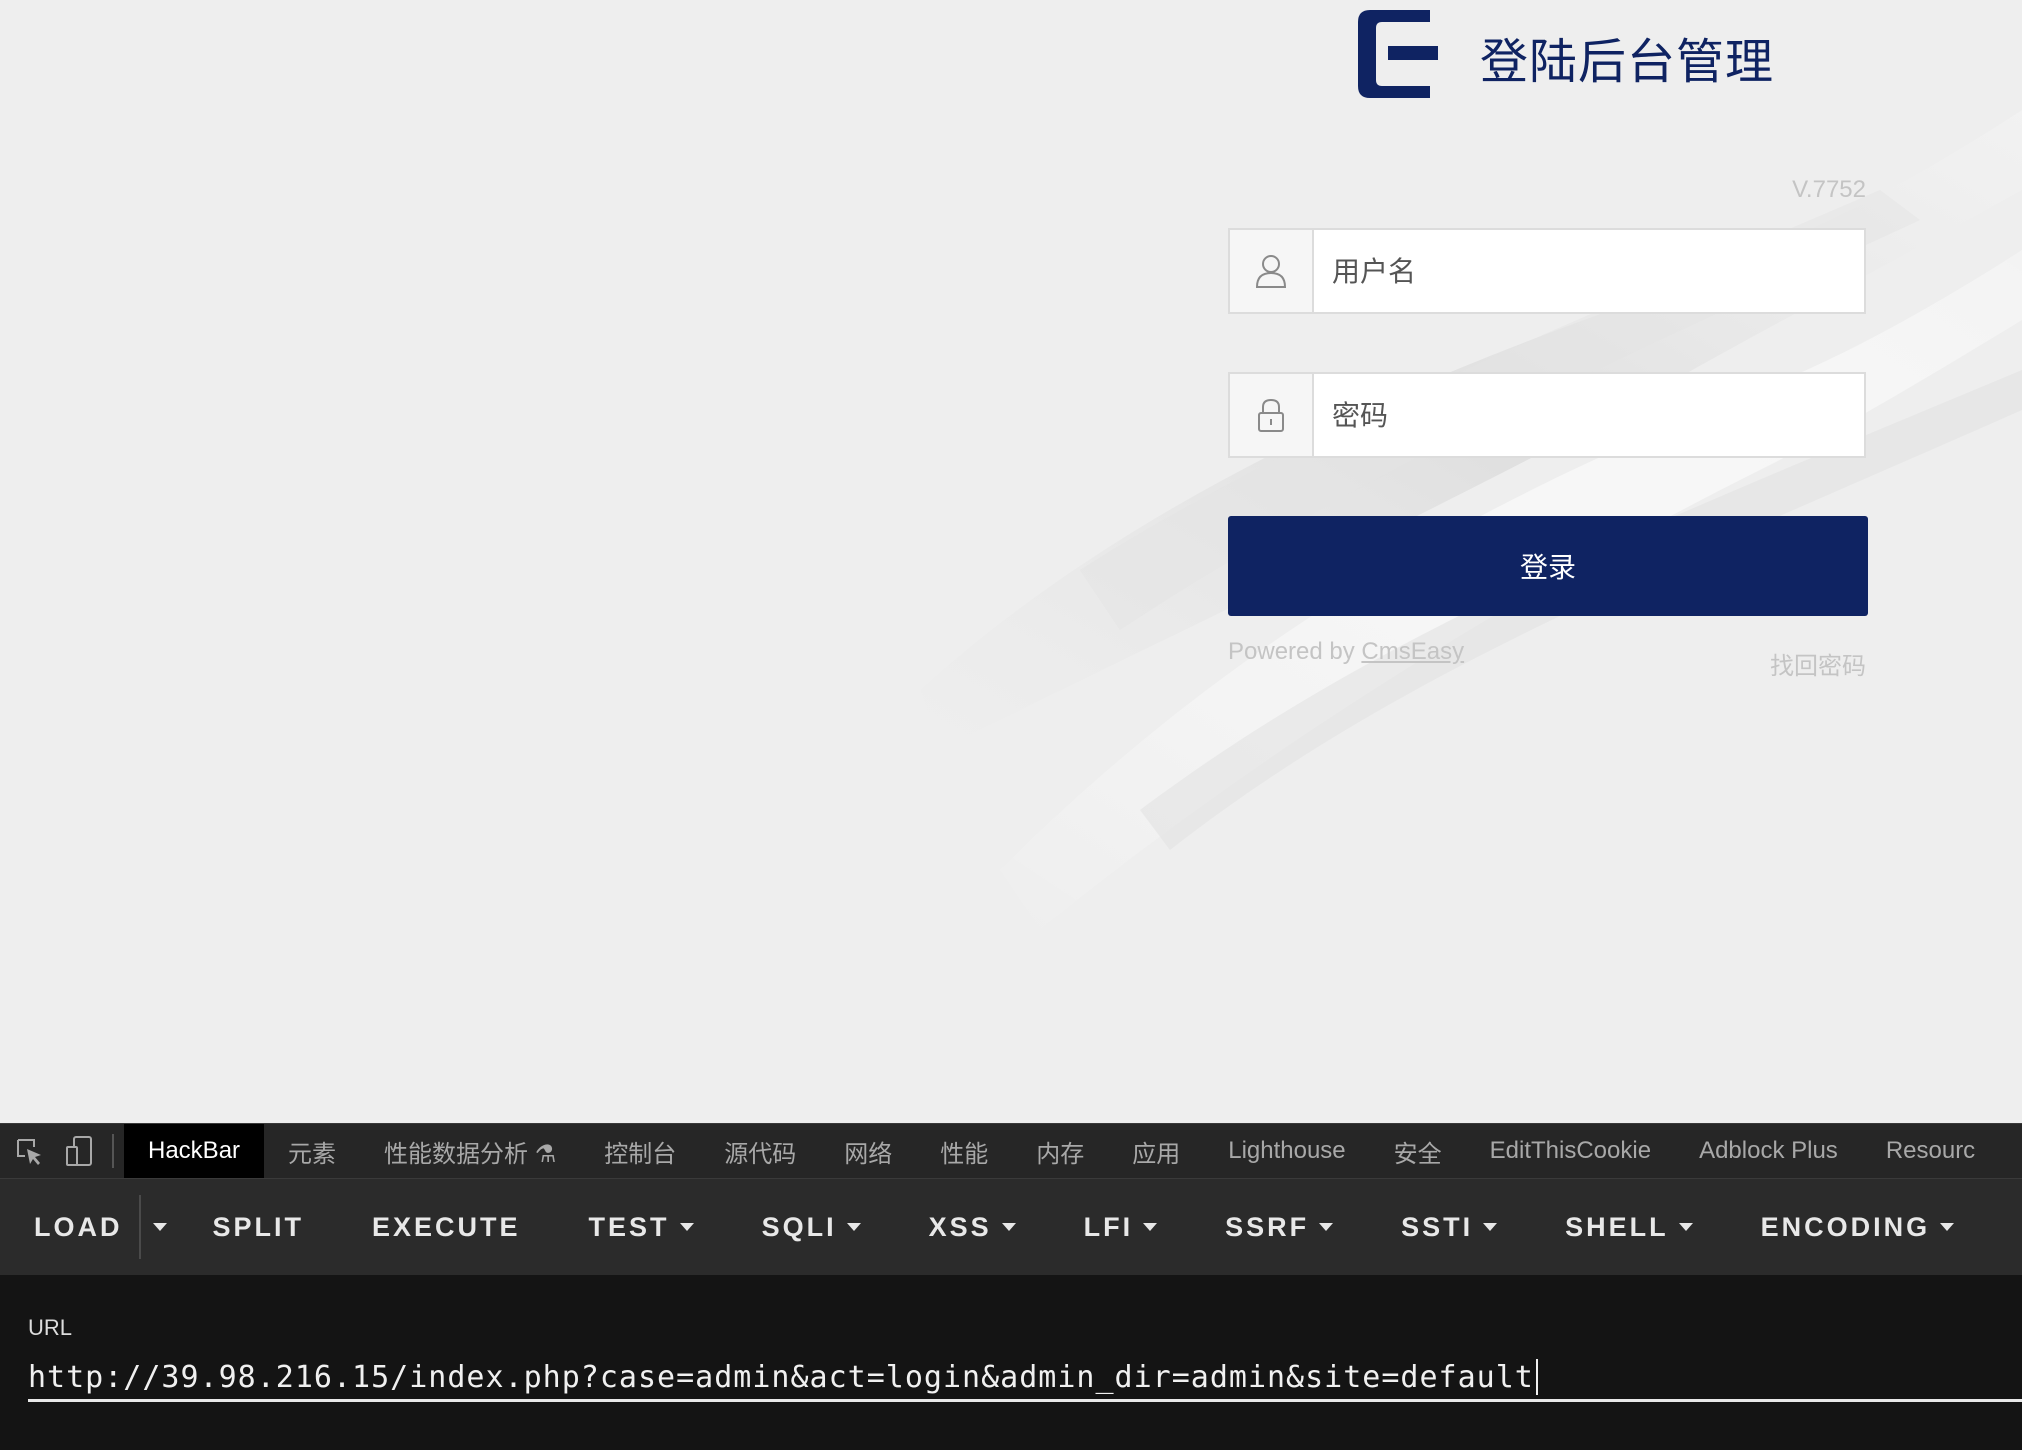 The image size is (2022, 1450). What do you see at coordinates (2005, 1227) in the screenshot?
I see `truncated-menu-button: H/` at bounding box center [2005, 1227].